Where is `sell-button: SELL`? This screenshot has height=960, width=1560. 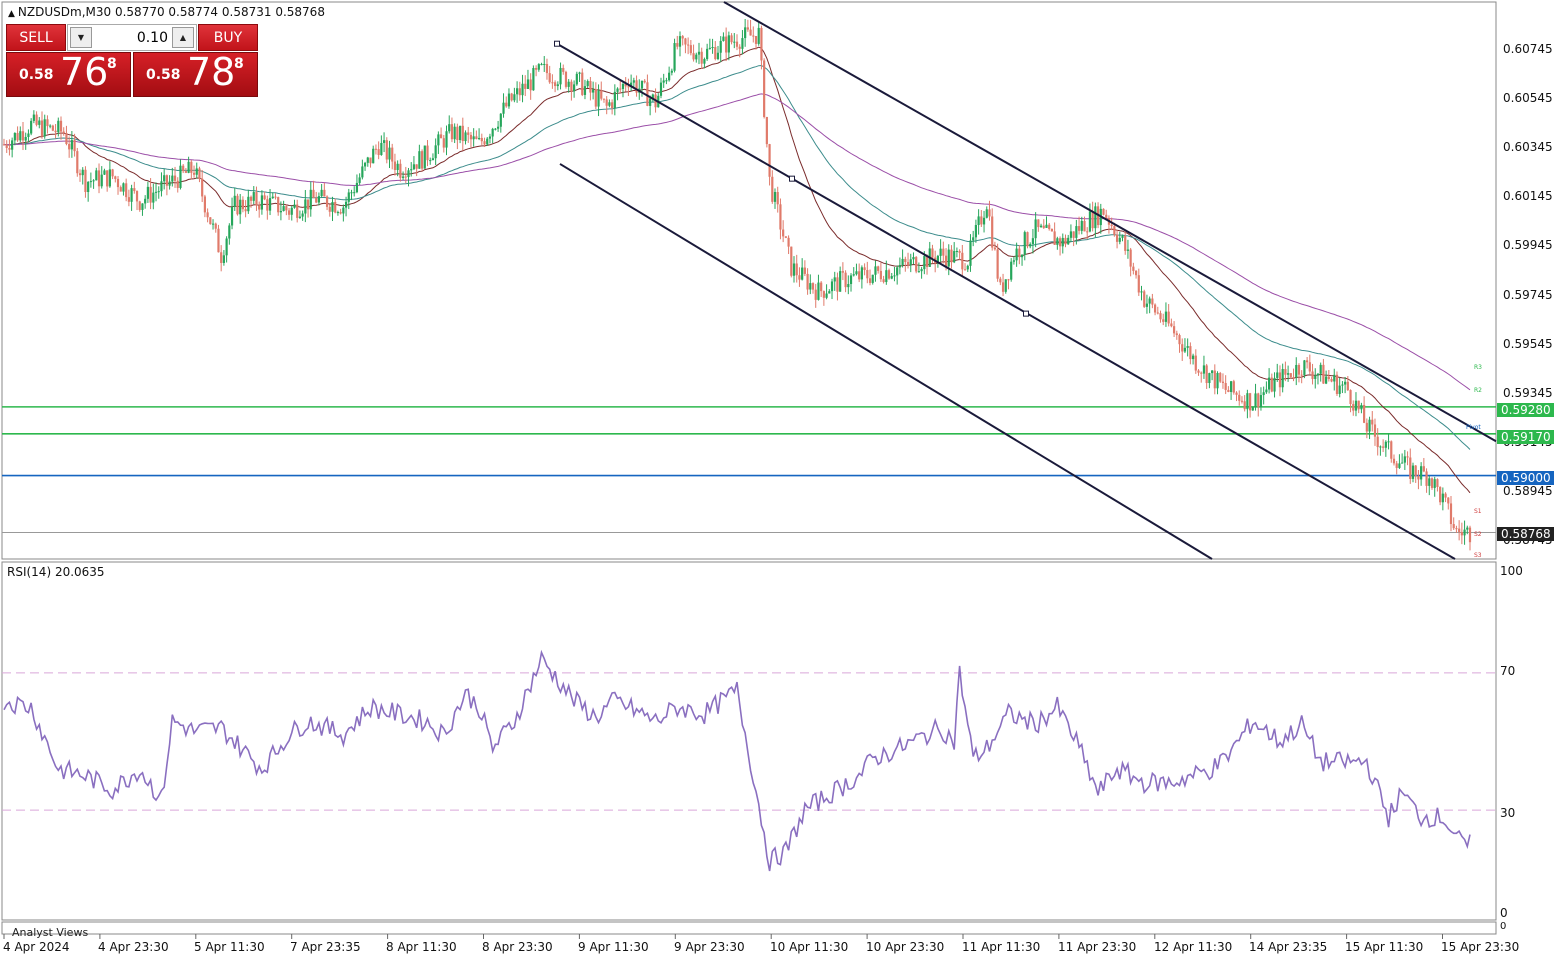 sell-button: SELL is located at coordinates (36, 37).